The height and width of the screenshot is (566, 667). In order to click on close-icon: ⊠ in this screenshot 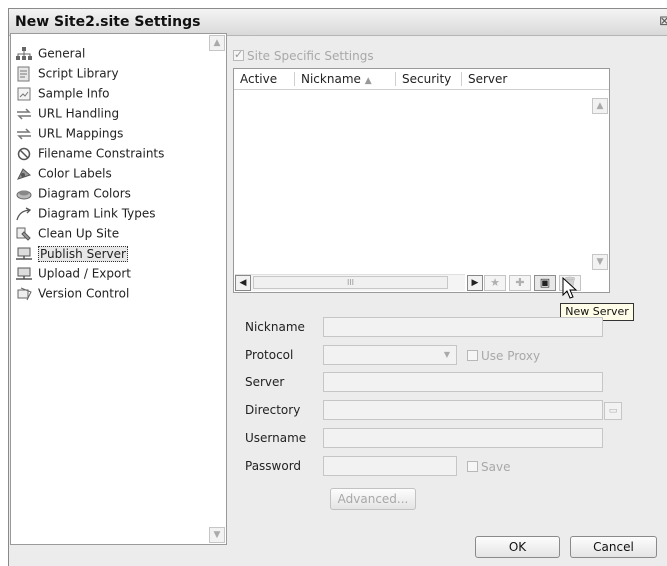, I will do `click(663, 21)`.